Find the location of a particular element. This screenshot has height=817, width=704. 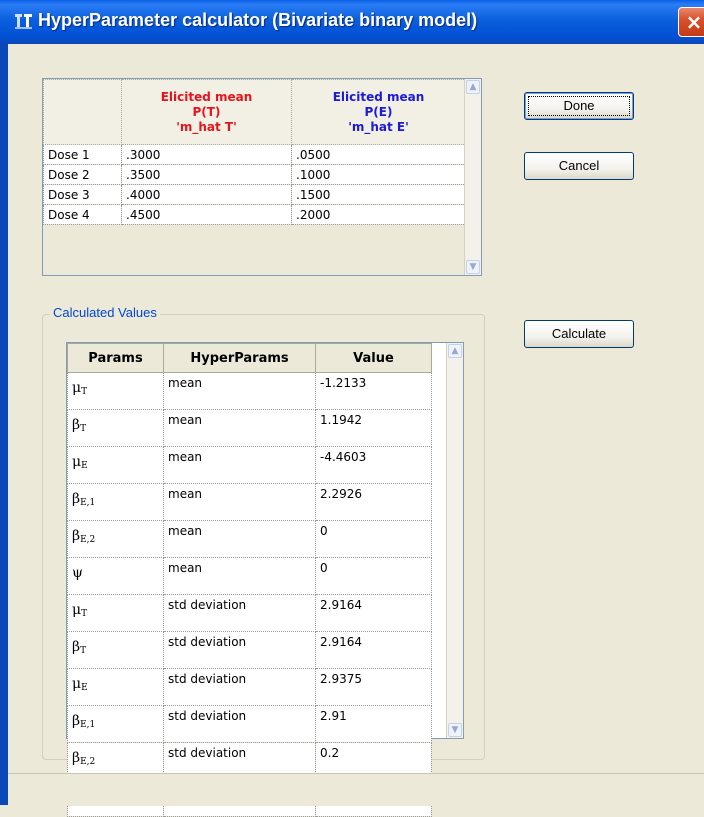

dose-label: Dose 3 is located at coordinates (82, 194).